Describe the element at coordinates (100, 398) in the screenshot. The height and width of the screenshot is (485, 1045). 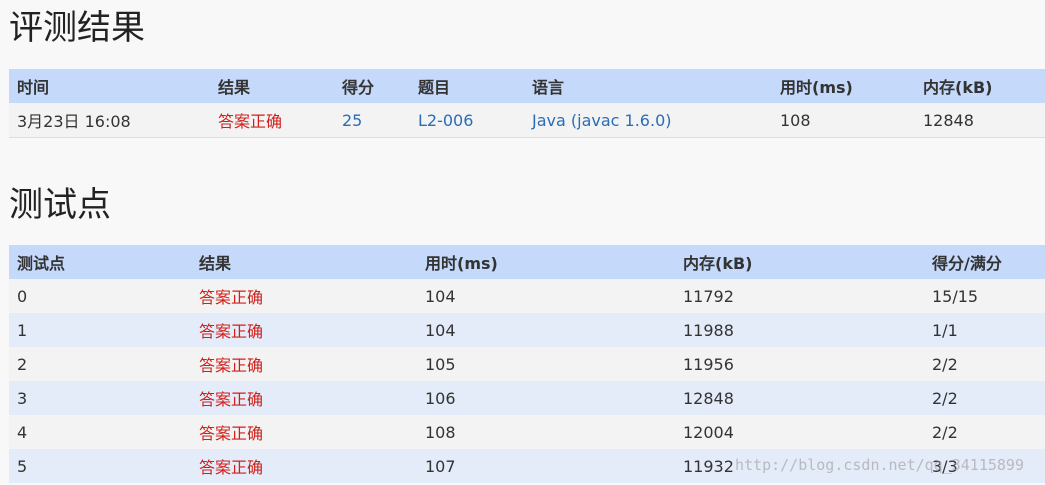
I see `test-id: 3` at that location.